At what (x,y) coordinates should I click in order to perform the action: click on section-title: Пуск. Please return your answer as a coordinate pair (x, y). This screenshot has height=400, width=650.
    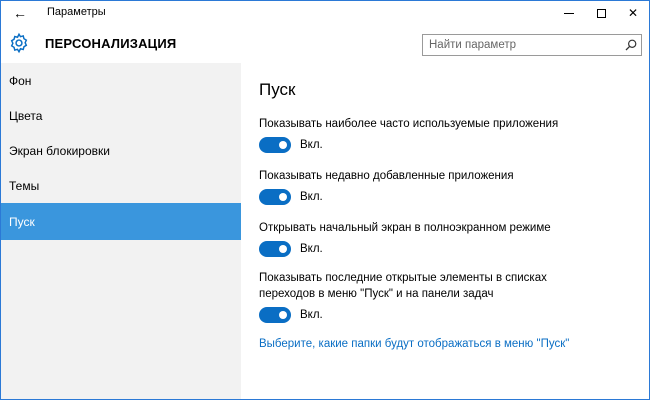
    Looking at the image, I should click on (277, 89).